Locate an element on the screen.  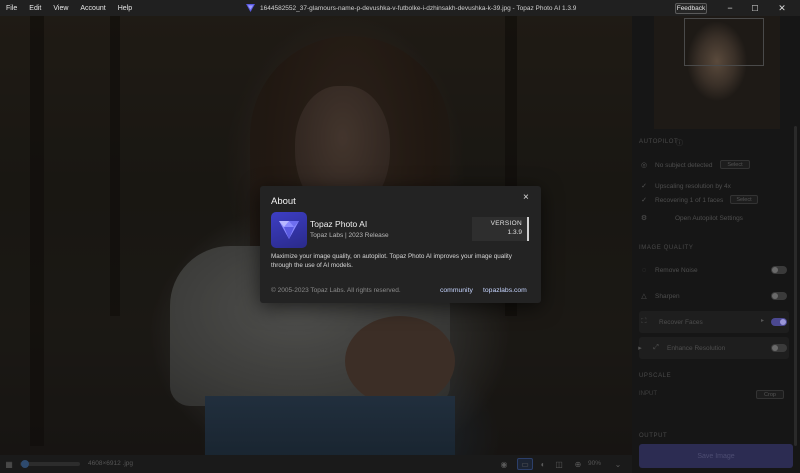
progress-track is located at coordinates (50, 464).